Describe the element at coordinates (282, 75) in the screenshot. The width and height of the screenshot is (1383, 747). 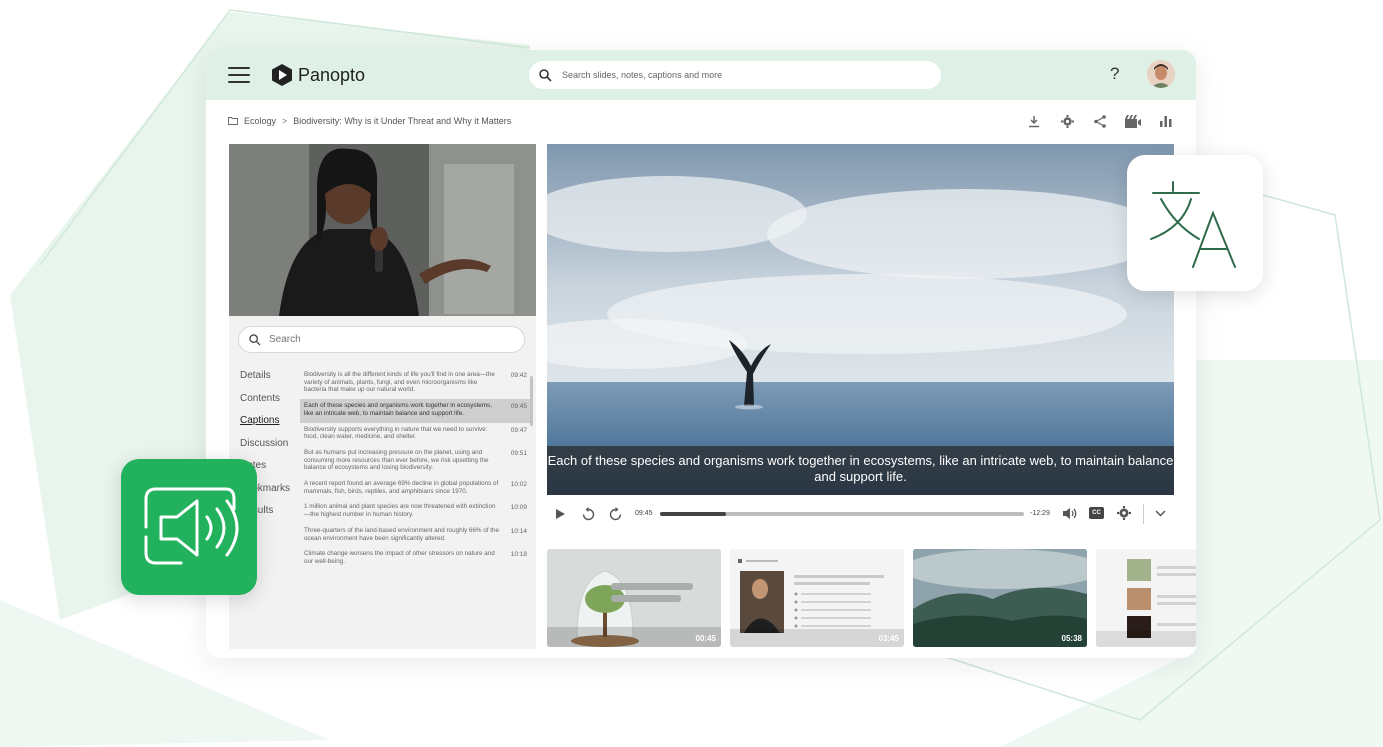
I see `panopto-logo-icon` at that location.